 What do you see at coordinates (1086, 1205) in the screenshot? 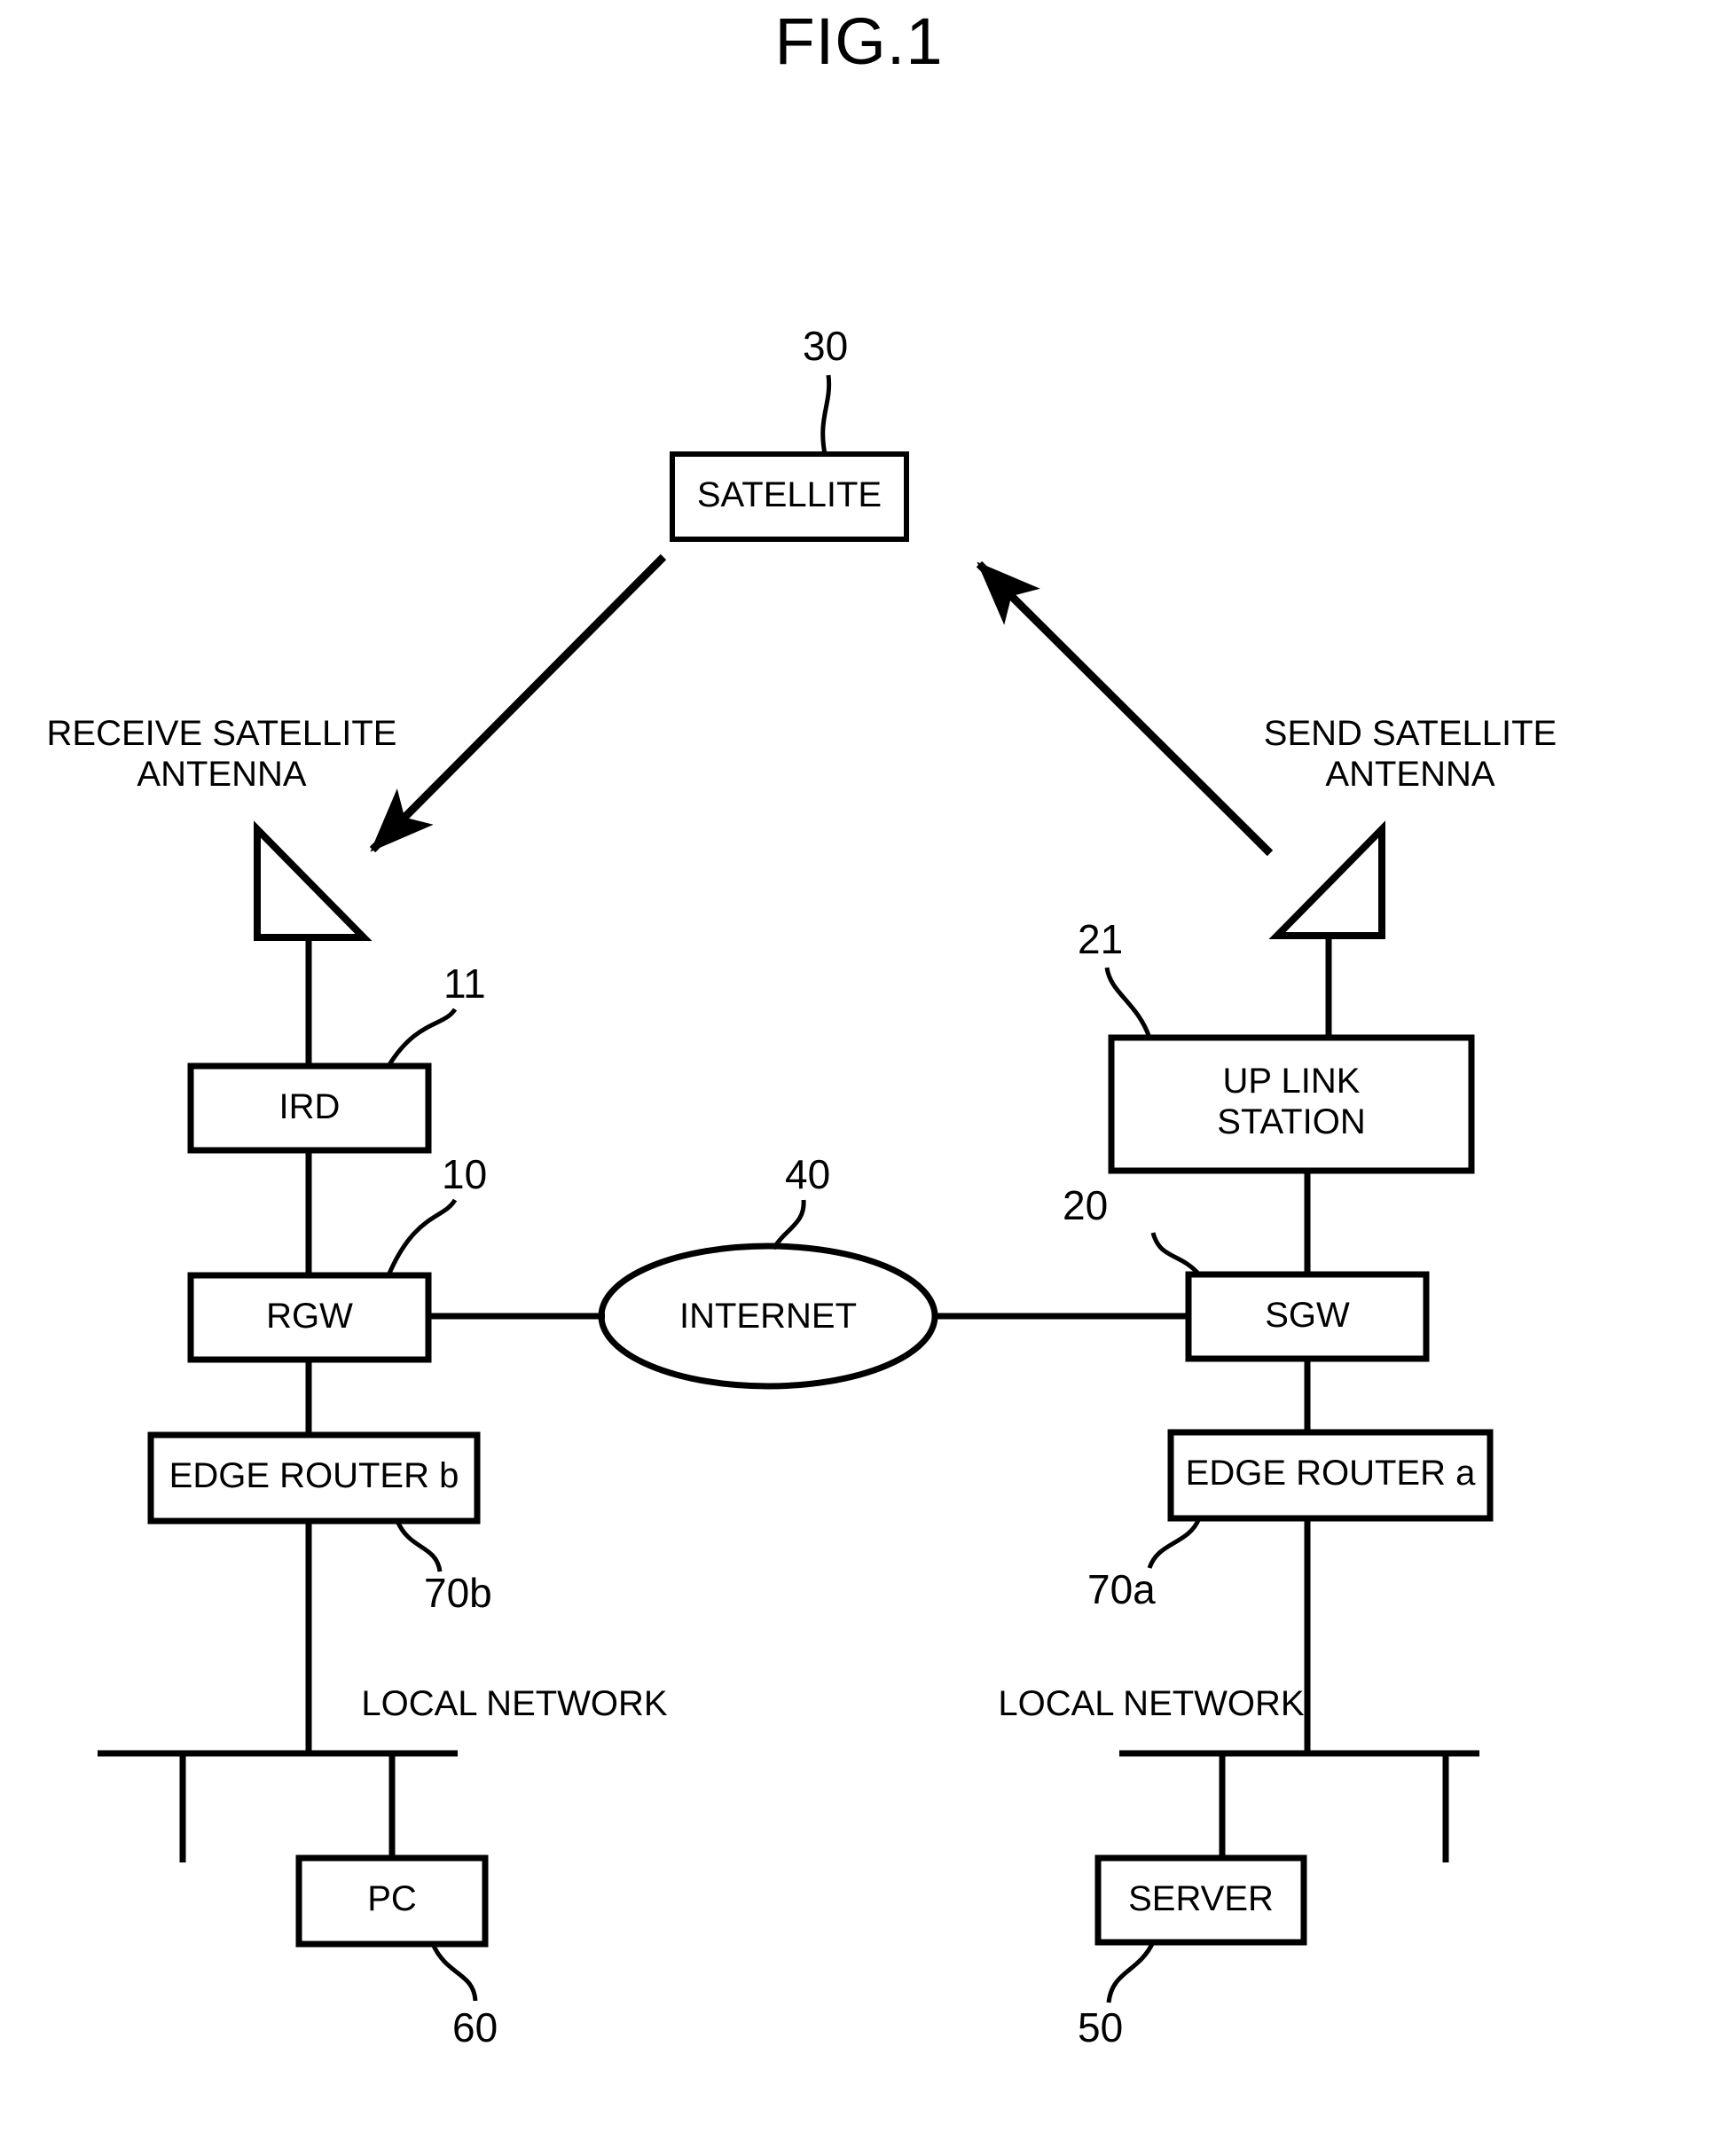
I see `ref-number-20: 20` at bounding box center [1086, 1205].